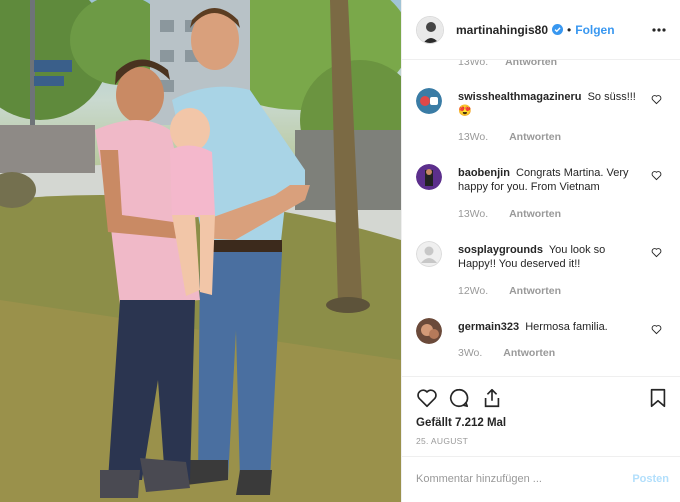  Describe the element at coordinates (459, 398) in the screenshot. I see `comment-bubble-icon` at that location.